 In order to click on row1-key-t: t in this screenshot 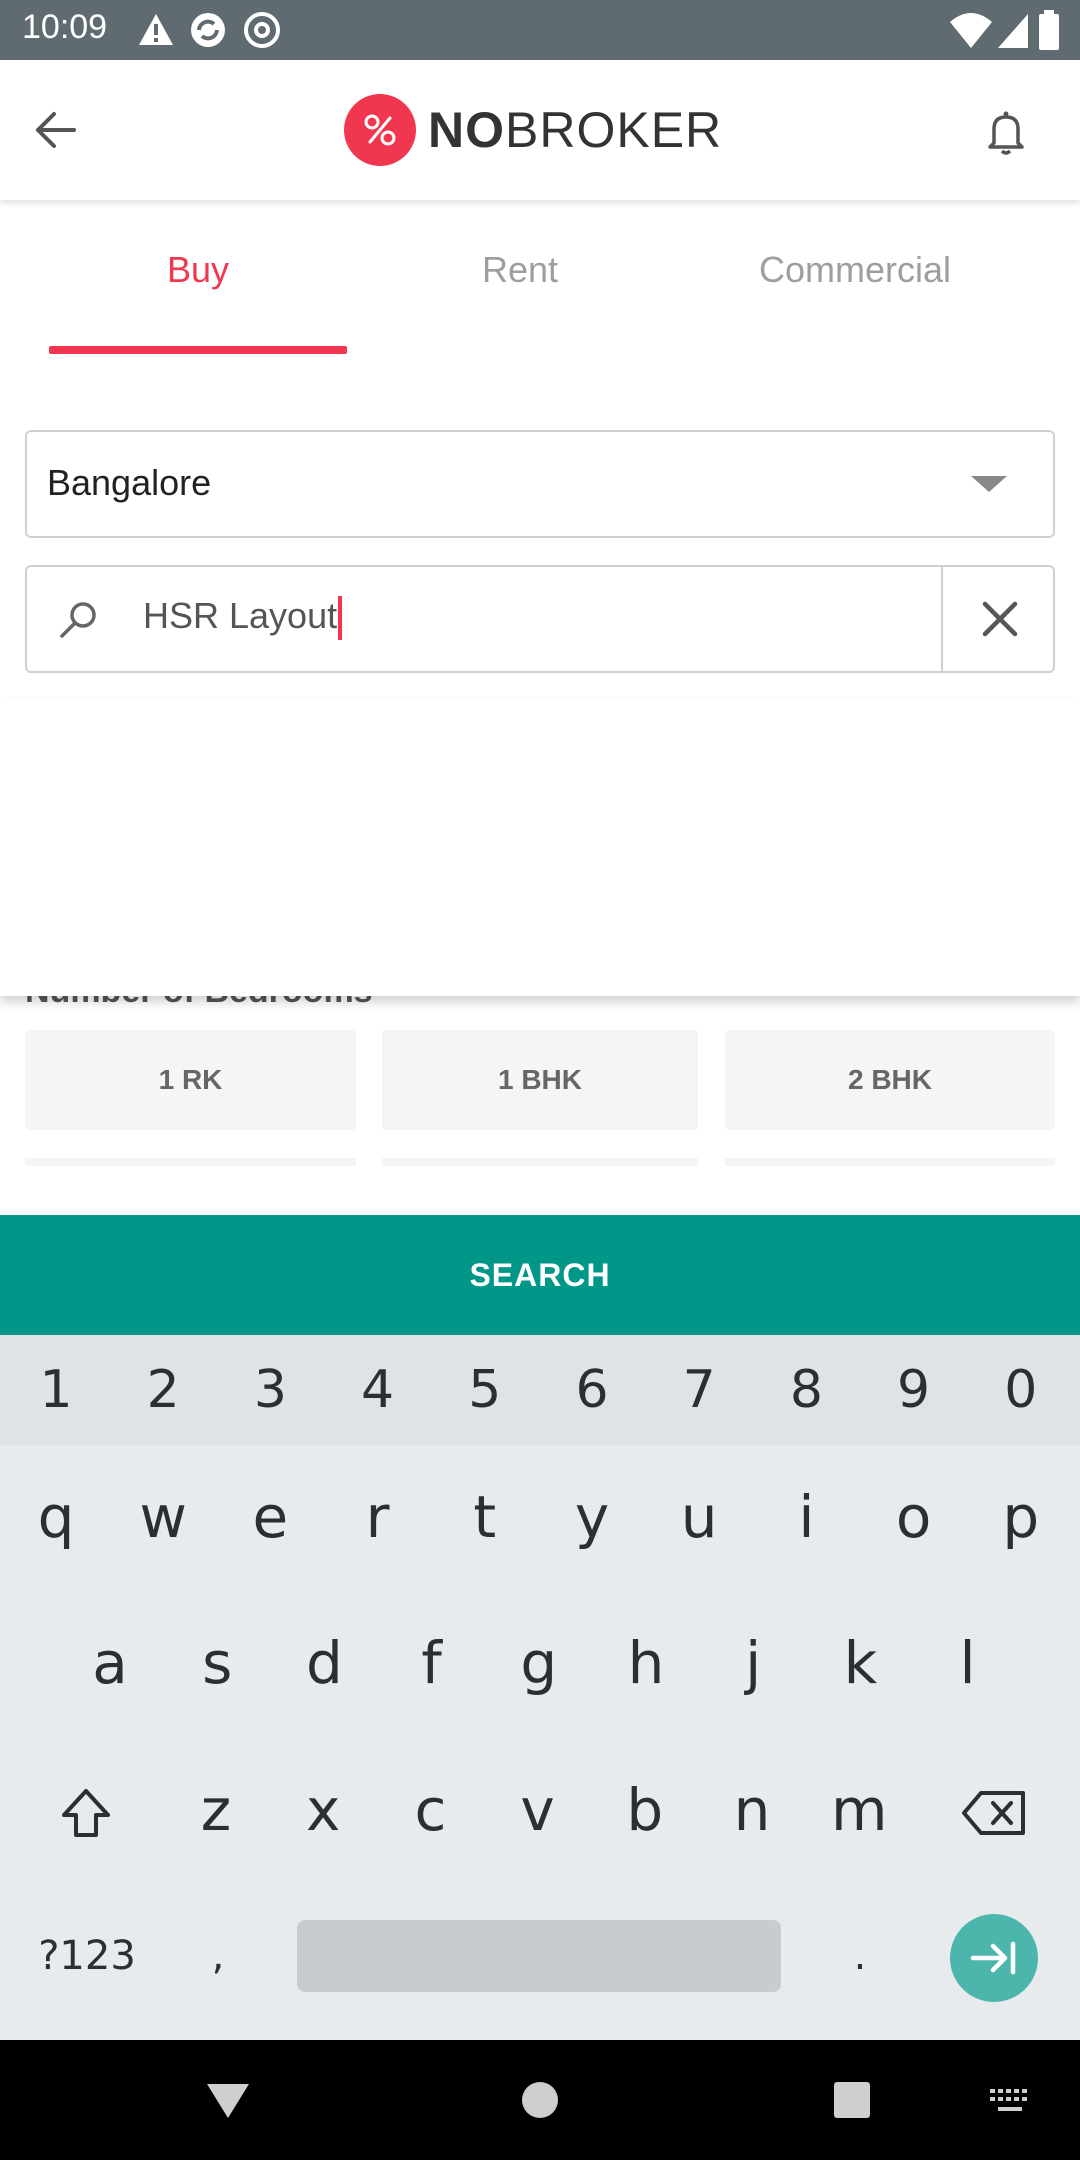, I will do `click(485, 1517)`.